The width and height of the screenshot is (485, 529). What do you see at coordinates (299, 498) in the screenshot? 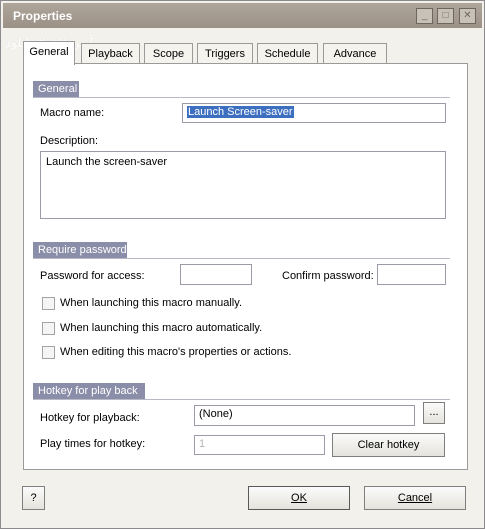
I see `ok-button: OK` at bounding box center [299, 498].